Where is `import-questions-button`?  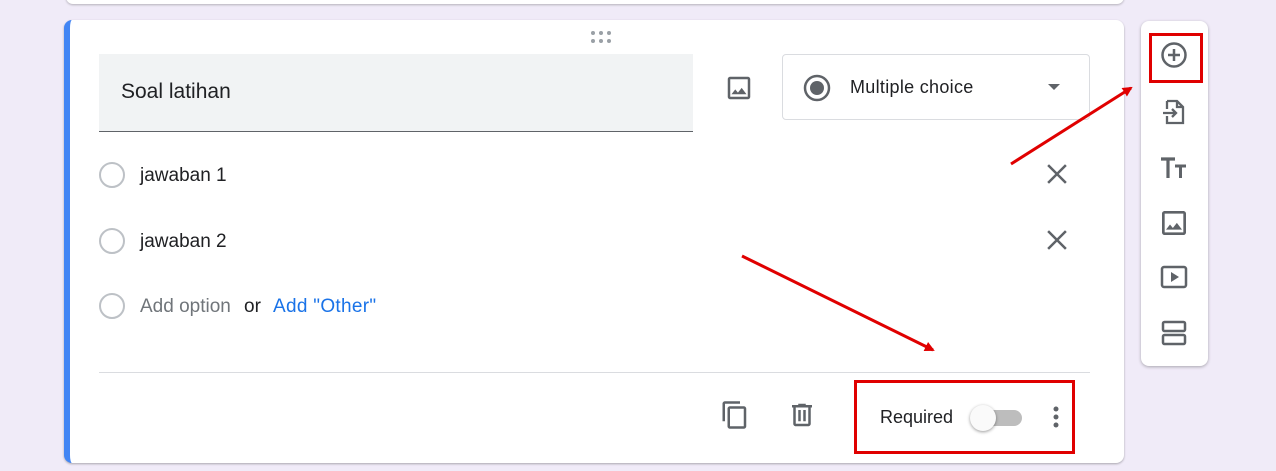
import-questions-button is located at coordinates (1174, 112).